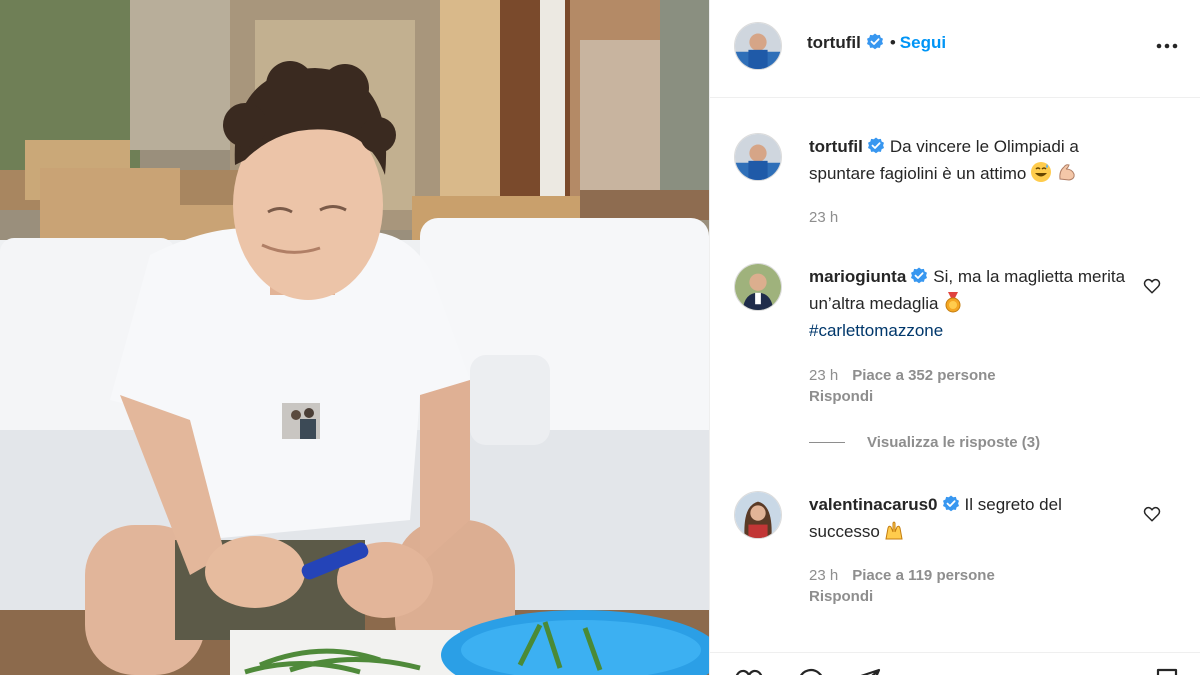 The image size is (1200, 675). Describe the element at coordinates (836, 146) in the screenshot. I see `caption-username: tortufil` at that location.